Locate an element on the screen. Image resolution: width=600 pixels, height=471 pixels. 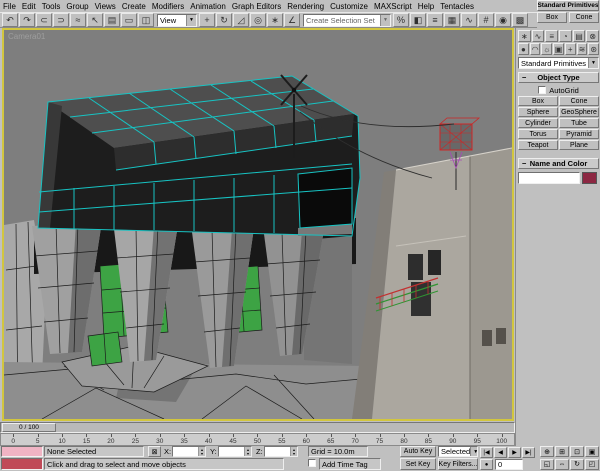
select-and-scale-icon: ◿ is located at coordinates (241, 20).